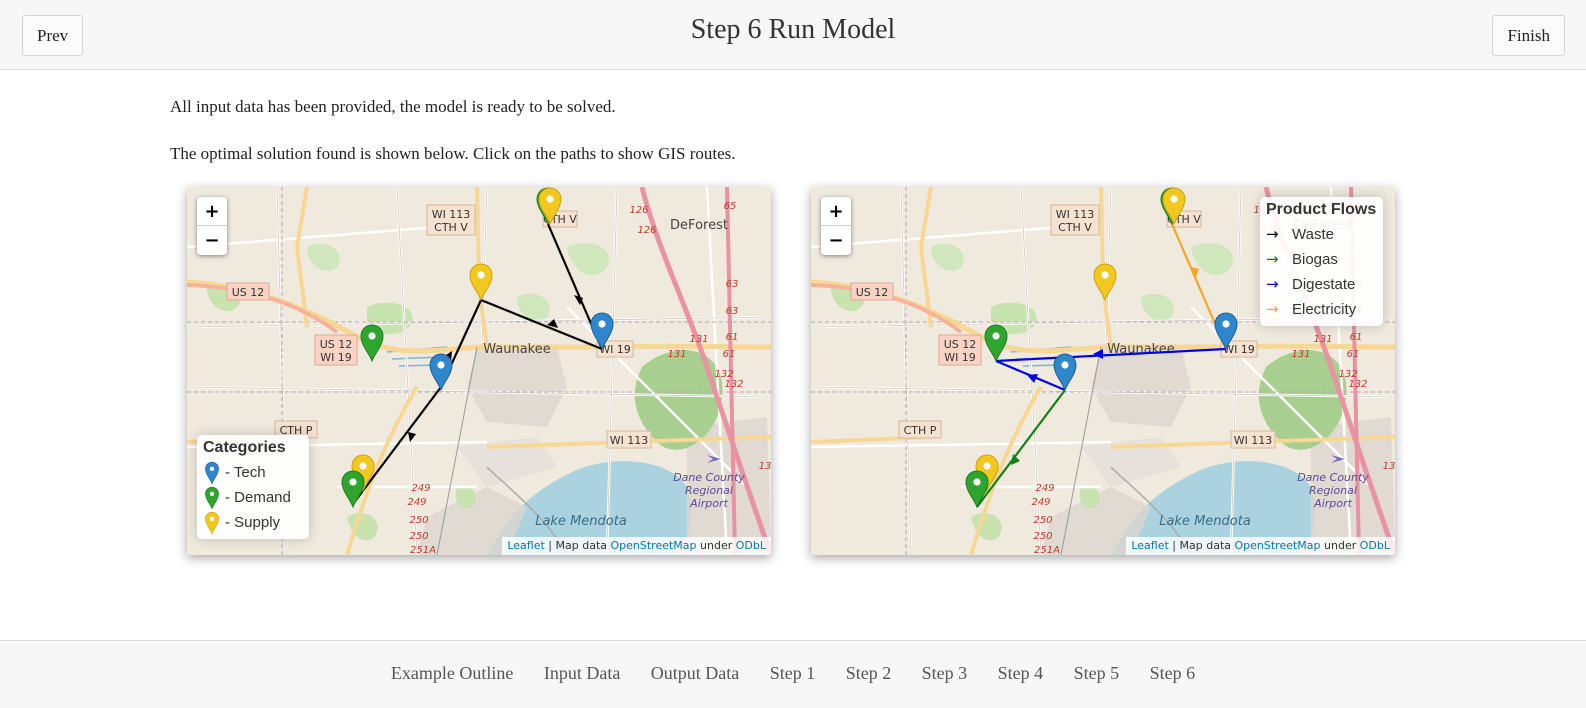 This screenshot has height=708, width=1586. Describe the element at coordinates (1173, 673) in the screenshot. I see `footer-link-step-6: Step 6` at that location.